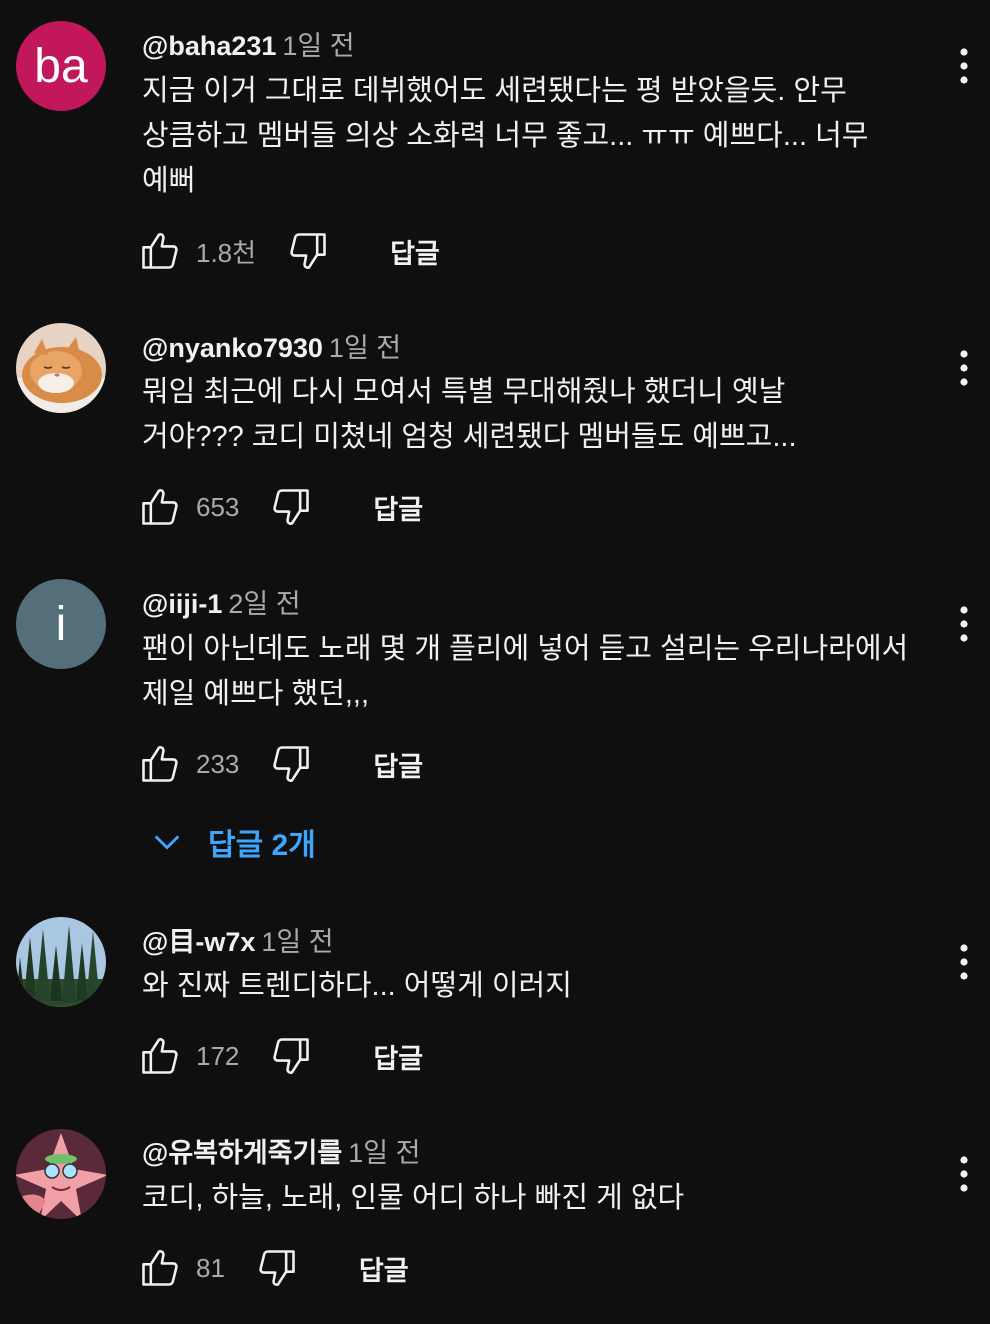 This screenshot has height=1324, width=990. Describe the element at coordinates (232, 348) in the screenshot. I see `author-handle: @nyanko7930` at that location.